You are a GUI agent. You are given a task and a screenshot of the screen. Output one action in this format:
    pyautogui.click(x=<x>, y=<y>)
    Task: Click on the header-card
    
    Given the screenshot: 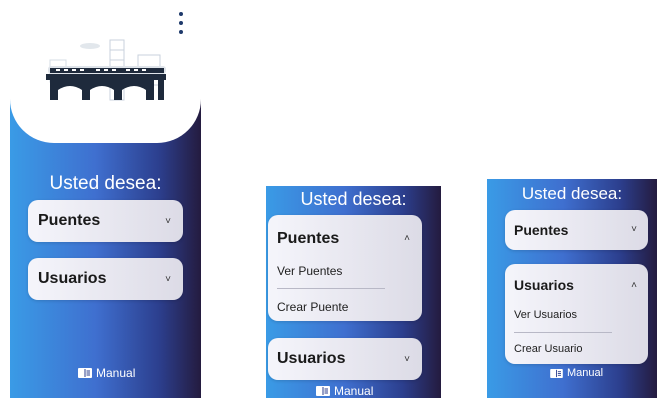 What is the action you would take?
    pyautogui.click(x=105, y=71)
    